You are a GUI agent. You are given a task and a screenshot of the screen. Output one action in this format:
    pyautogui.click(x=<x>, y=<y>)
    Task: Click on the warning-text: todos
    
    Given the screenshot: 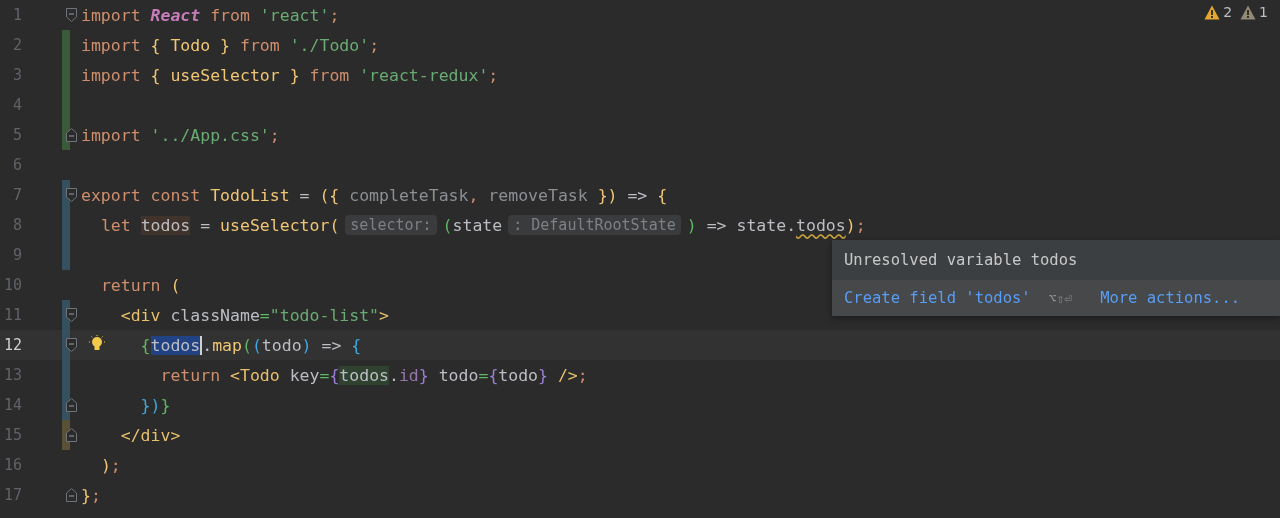 What is the action you would take?
    pyautogui.click(x=821, y=225)
    